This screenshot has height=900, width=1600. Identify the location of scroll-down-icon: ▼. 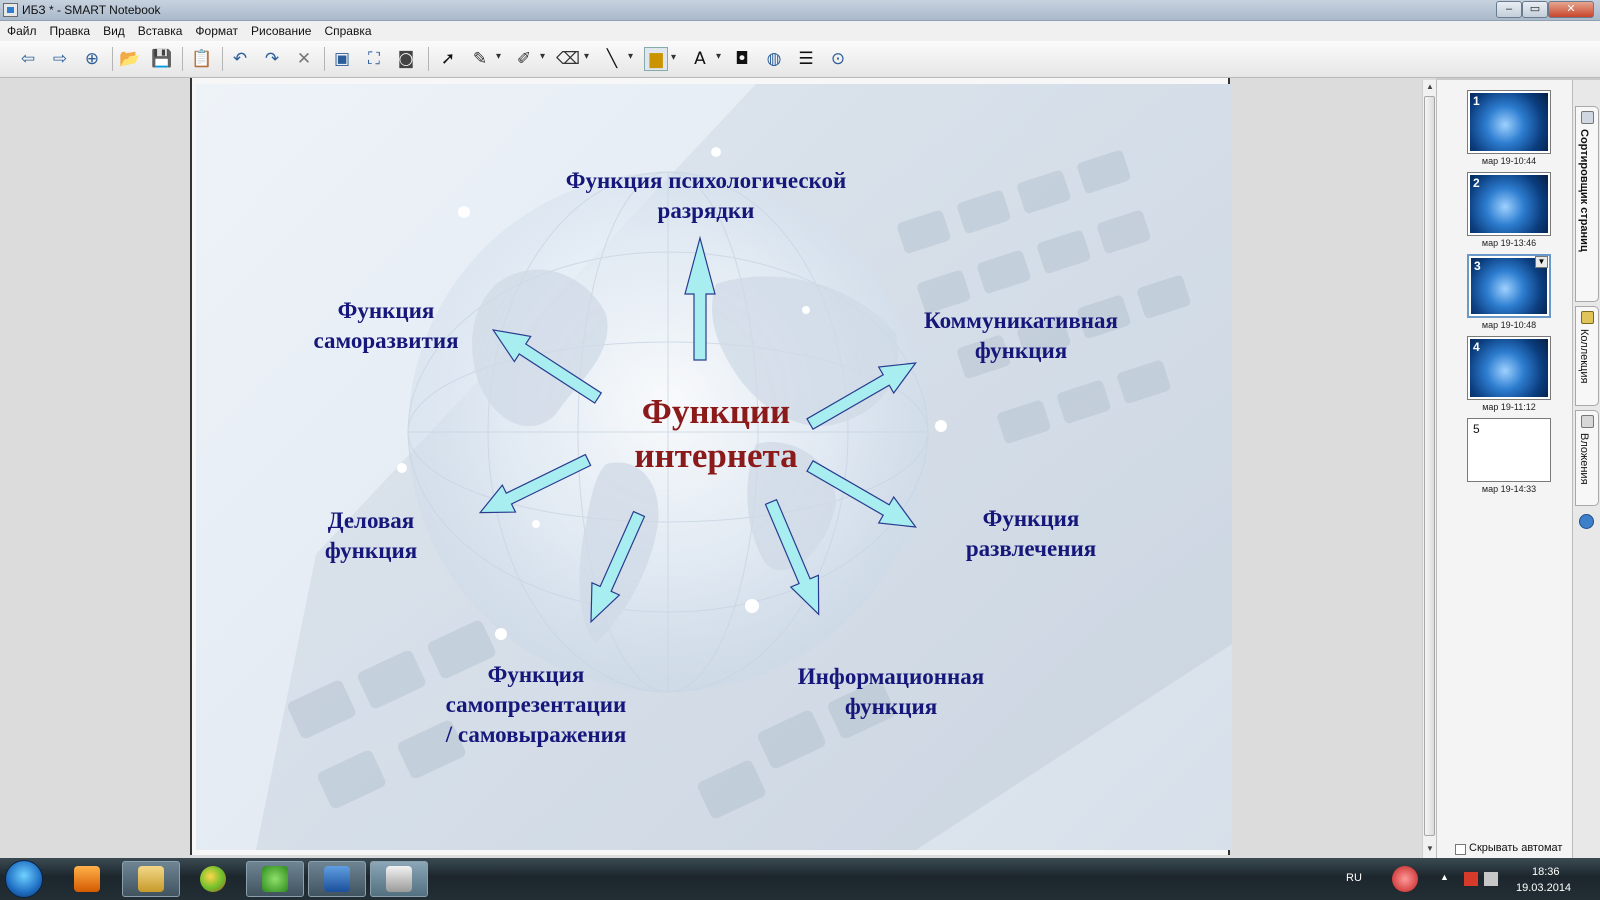
(1430, 849).